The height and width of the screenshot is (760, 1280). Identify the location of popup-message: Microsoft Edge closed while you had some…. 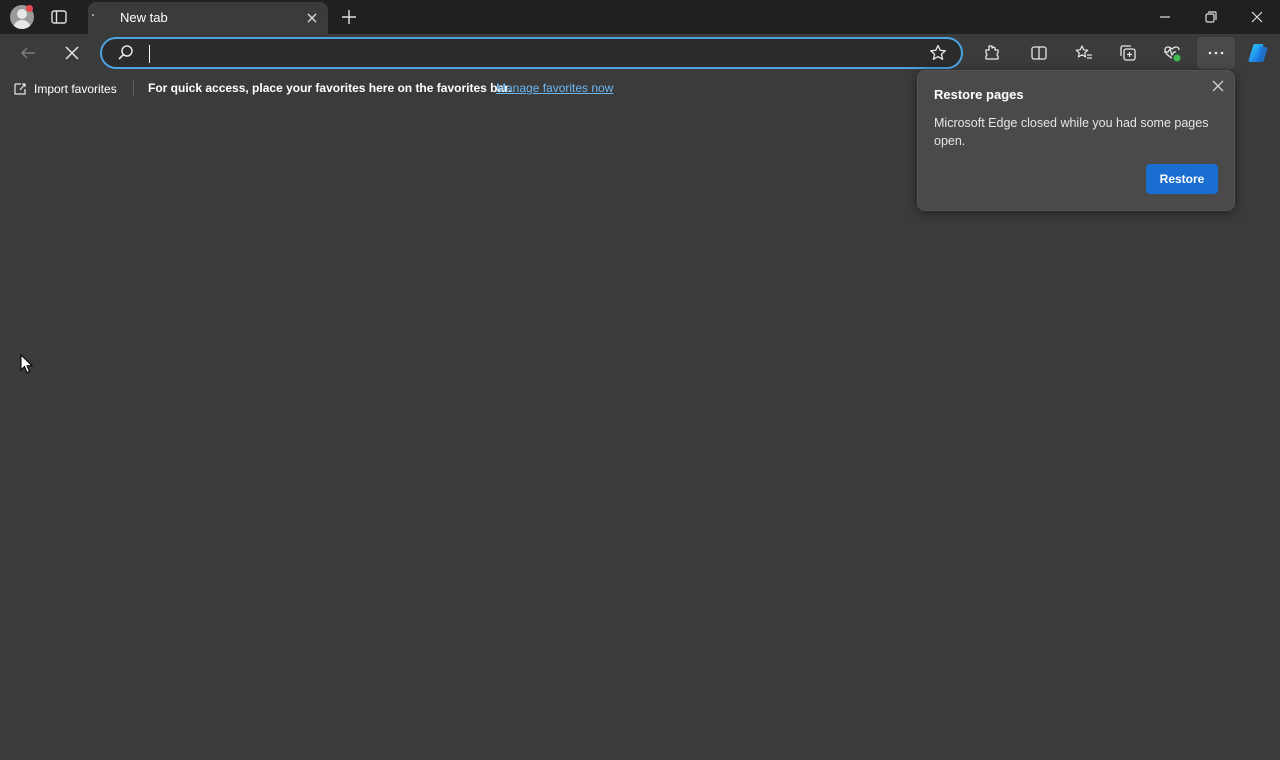
(1071, 132).